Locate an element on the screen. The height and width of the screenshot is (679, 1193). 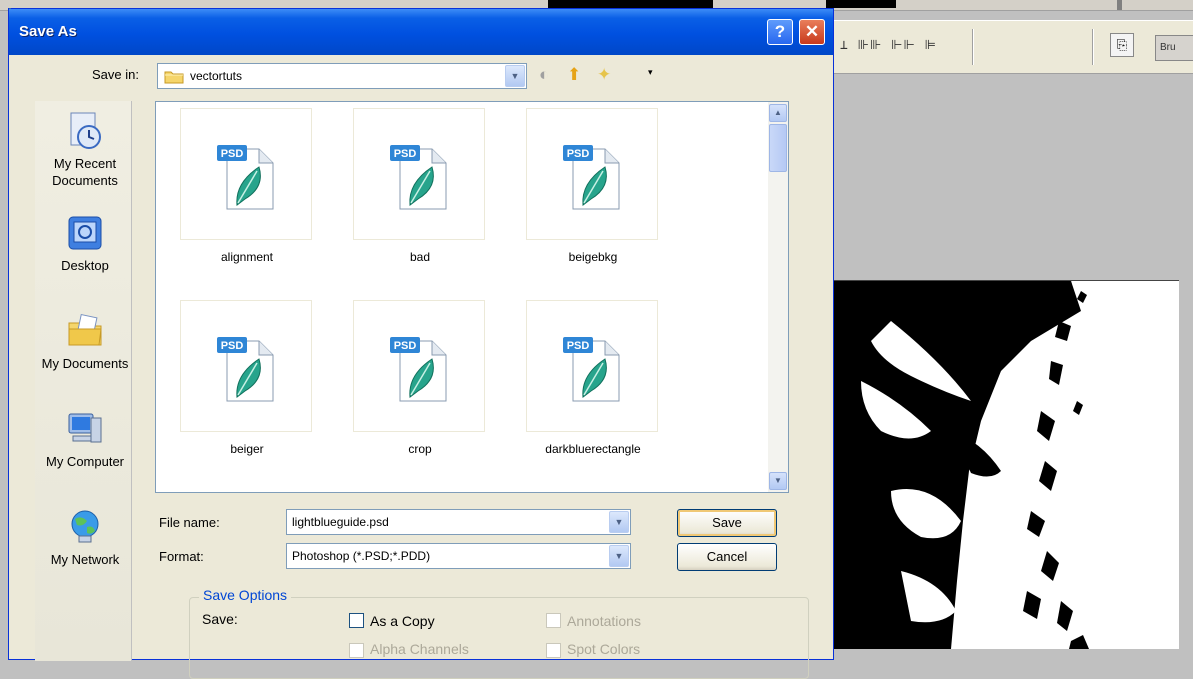
file-name: alignment is located at coordinates (247, 257).